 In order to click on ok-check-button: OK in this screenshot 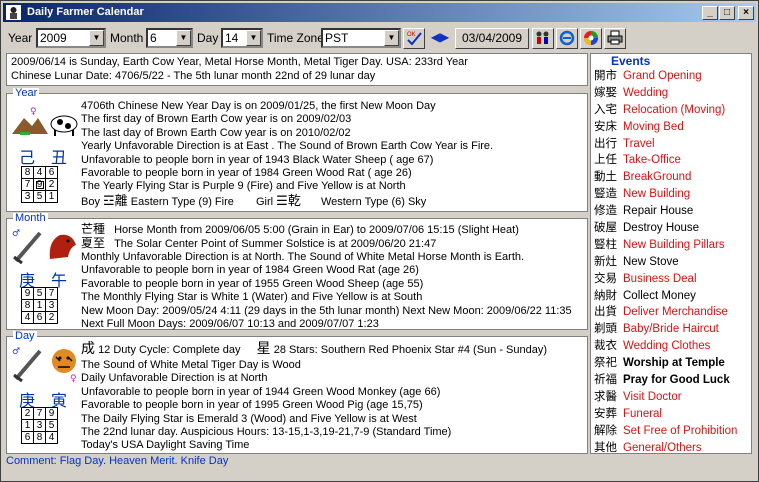, I will do `click(414, 38)`.